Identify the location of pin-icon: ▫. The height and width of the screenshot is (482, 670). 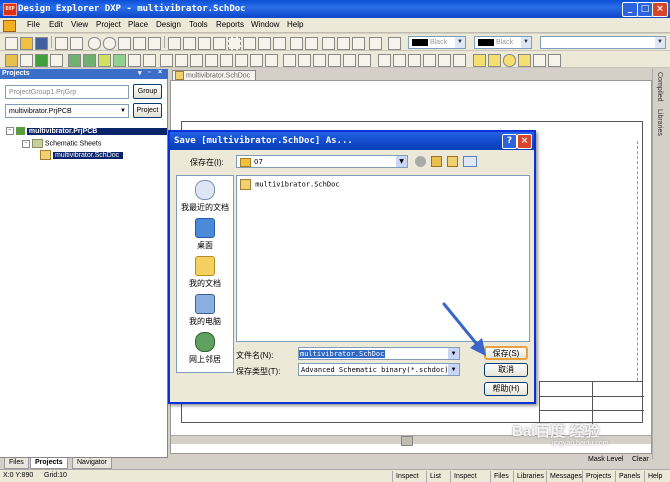
(149, 72).